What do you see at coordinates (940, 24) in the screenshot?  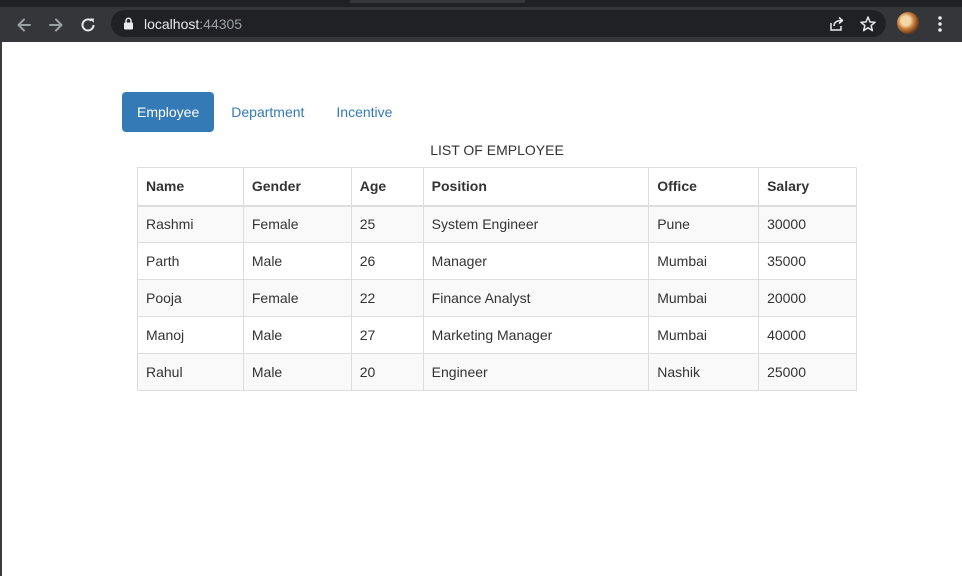 I see `menu-dots-icon` at bounding box center [940, 24].